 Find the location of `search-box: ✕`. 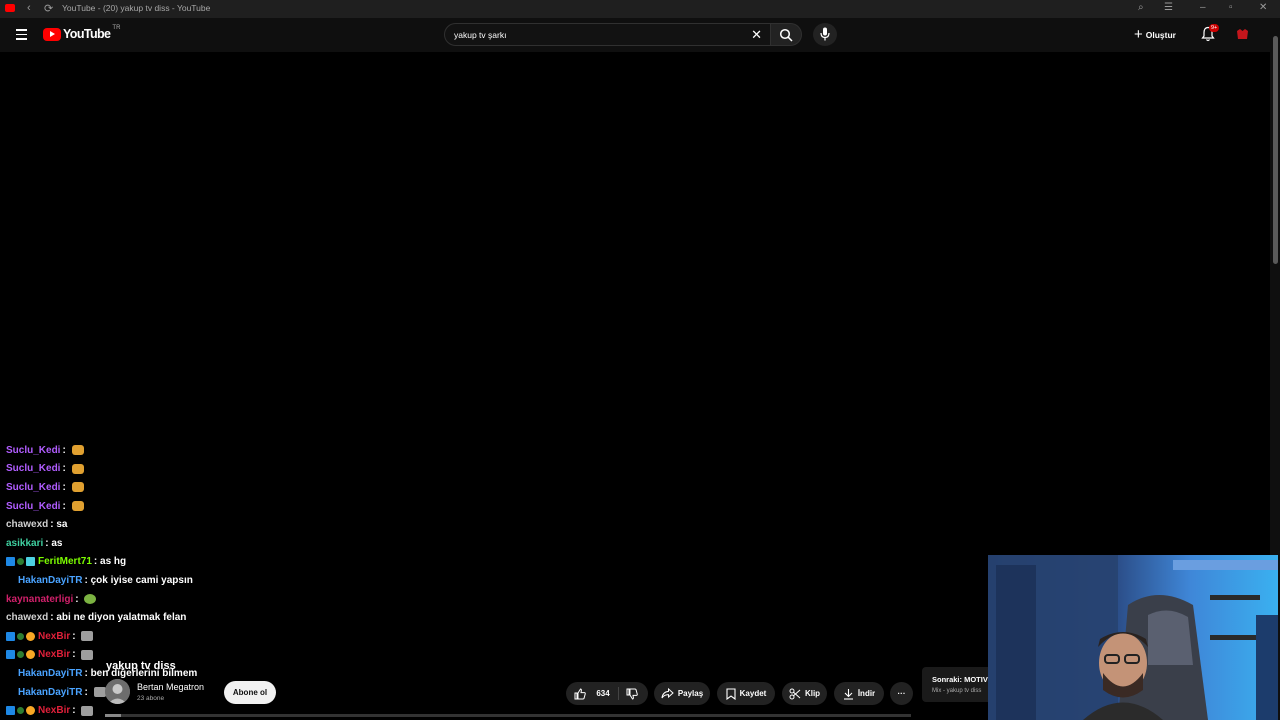

search-box: ✕ is located at coordinates (607, 34).